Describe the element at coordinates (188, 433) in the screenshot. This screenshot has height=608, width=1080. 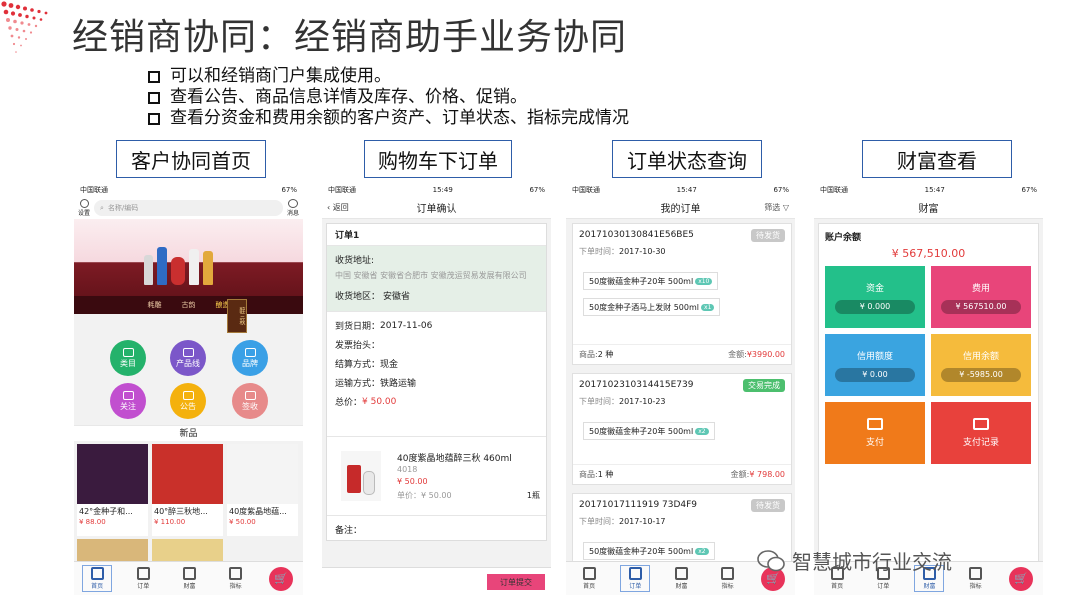
I see `new-products-header: 新品` at that location.